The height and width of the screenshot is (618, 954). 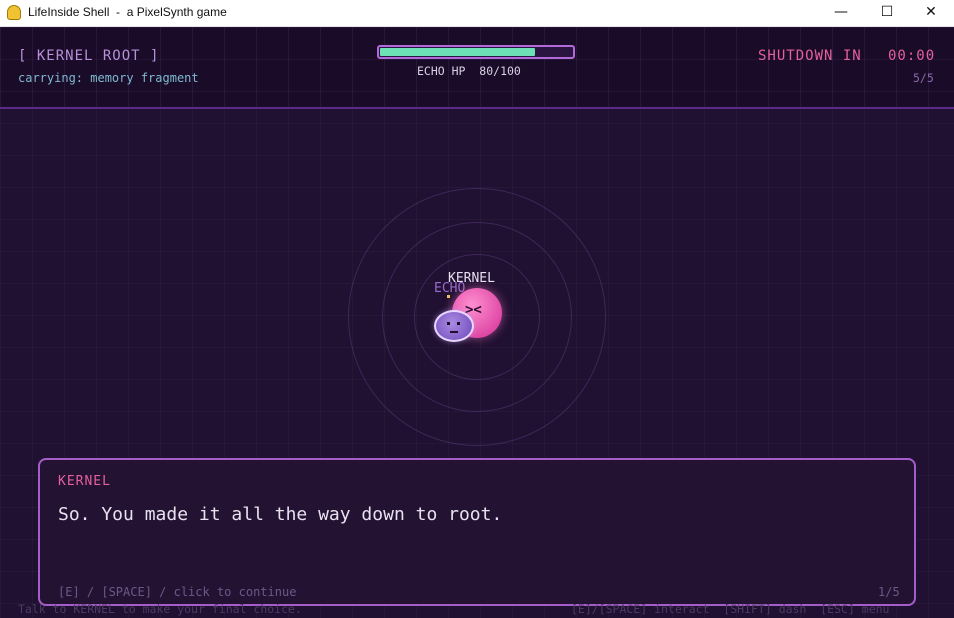 I want to click on echo-hp-label: ECHO HP 80/100, so click(x=469, y=71).